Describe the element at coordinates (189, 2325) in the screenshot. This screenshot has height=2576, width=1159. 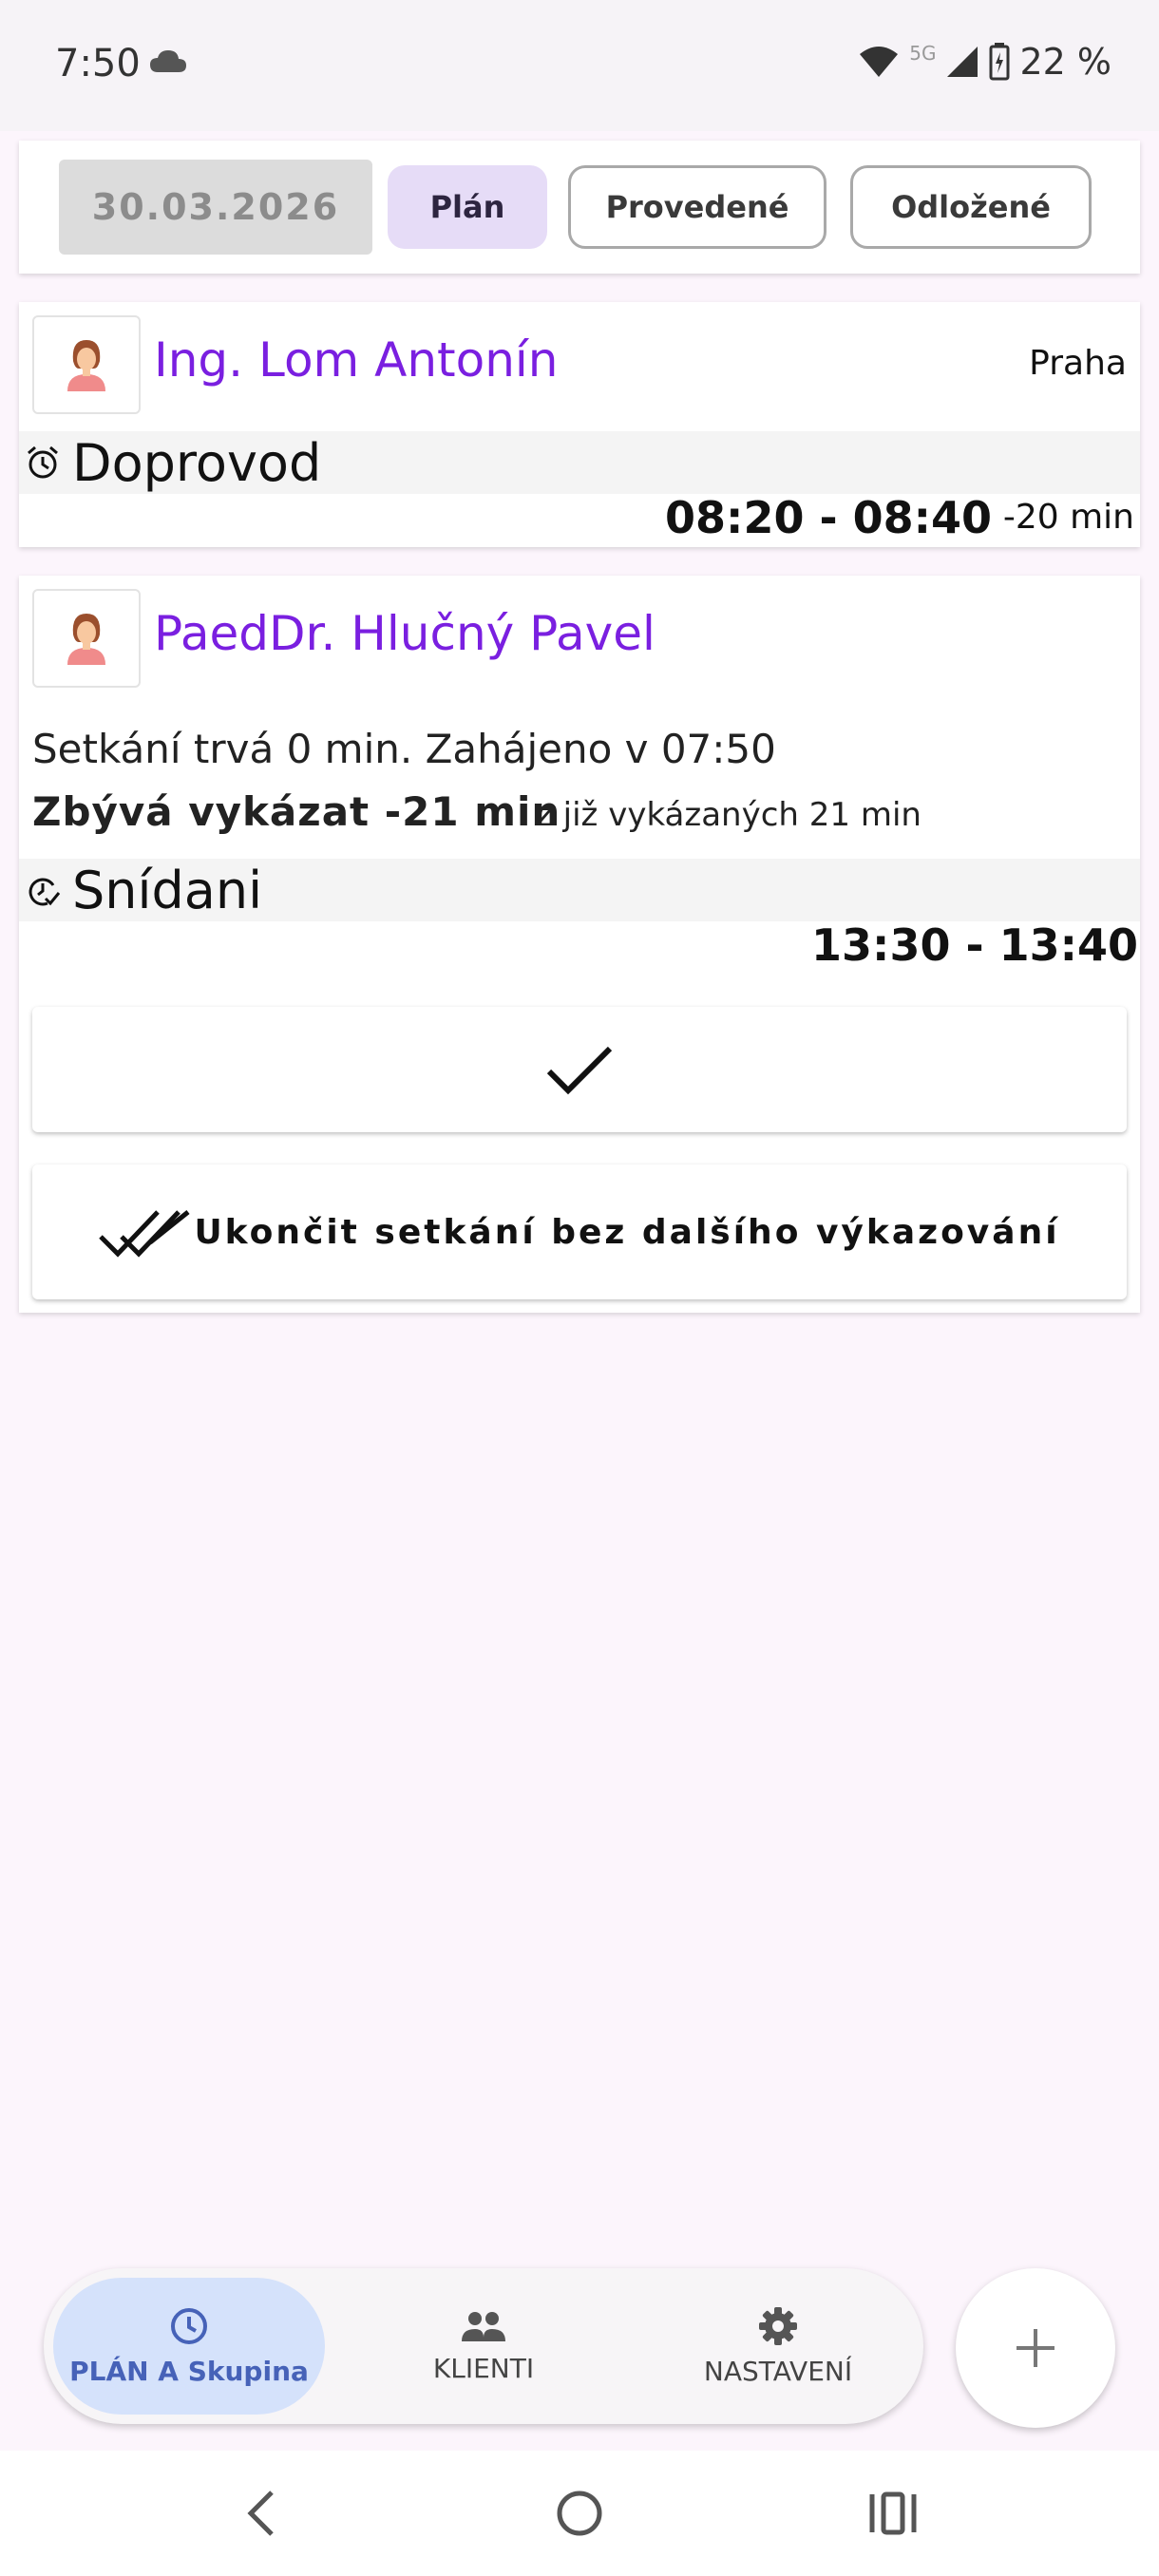
I see `clock-icon` at that location.